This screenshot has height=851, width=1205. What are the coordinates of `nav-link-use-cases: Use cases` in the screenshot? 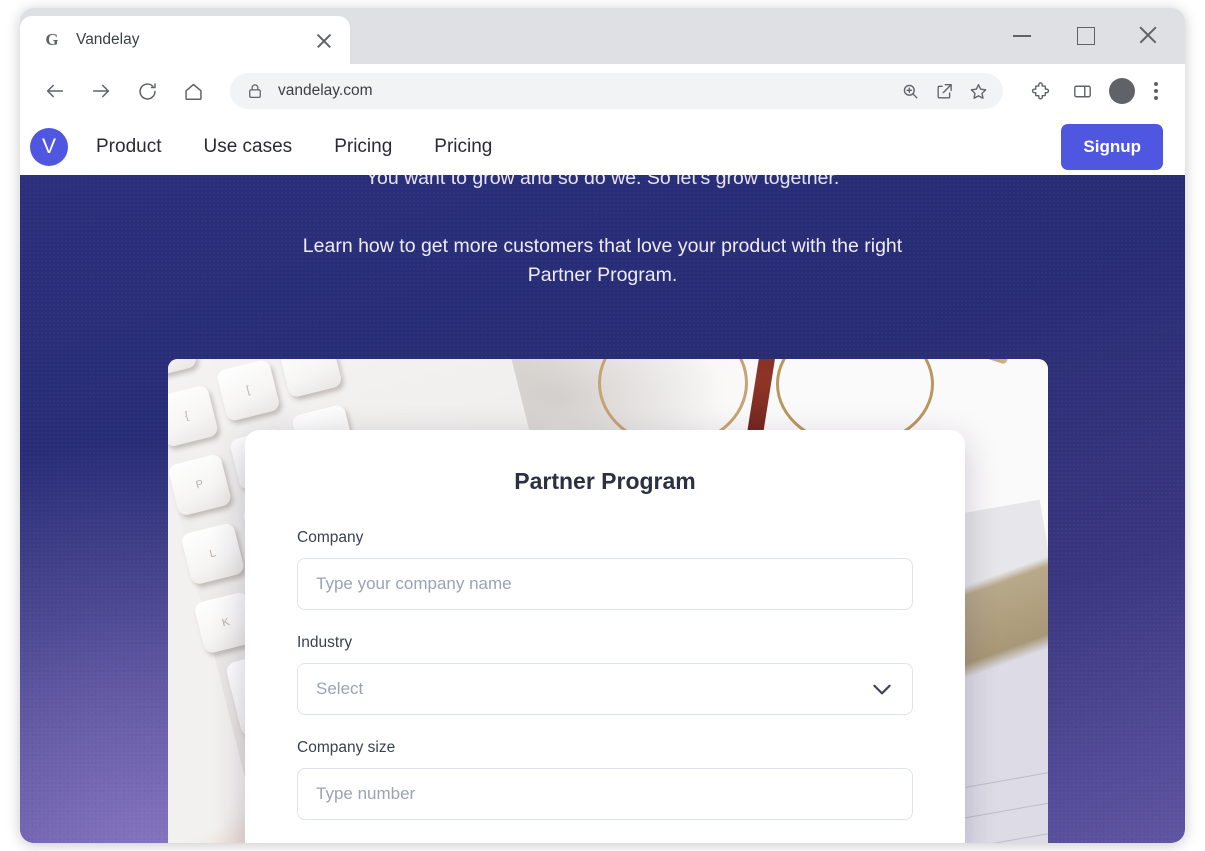 It's located at (247, 147).